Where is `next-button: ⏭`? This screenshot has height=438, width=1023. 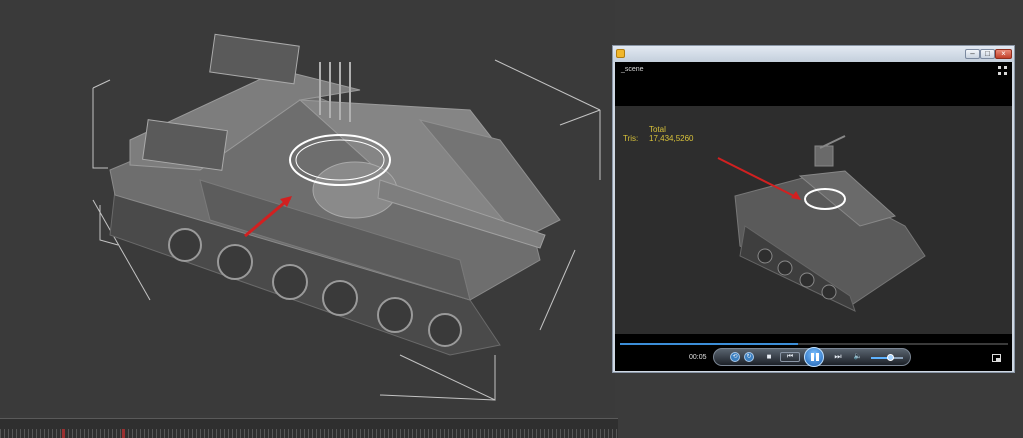
next-button: ⏭ is located at coordinates (838, 357).